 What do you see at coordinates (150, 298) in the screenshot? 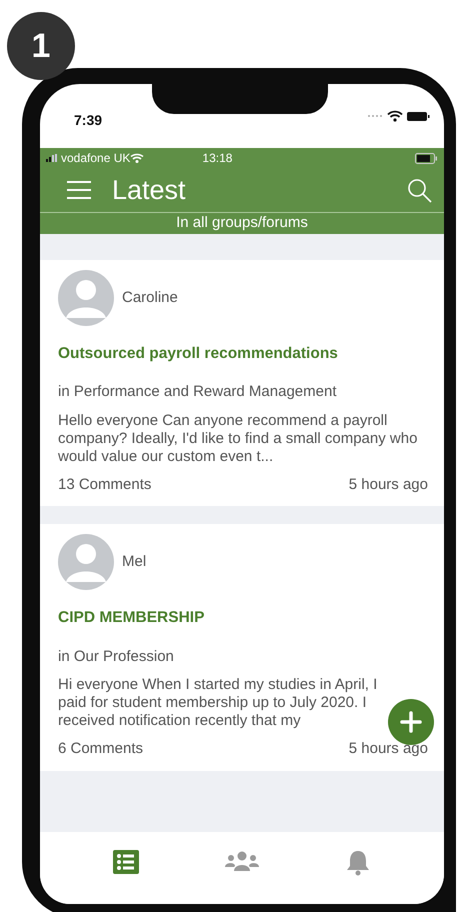
I see `author-name: Caroline` at bounding box center [150, 298].